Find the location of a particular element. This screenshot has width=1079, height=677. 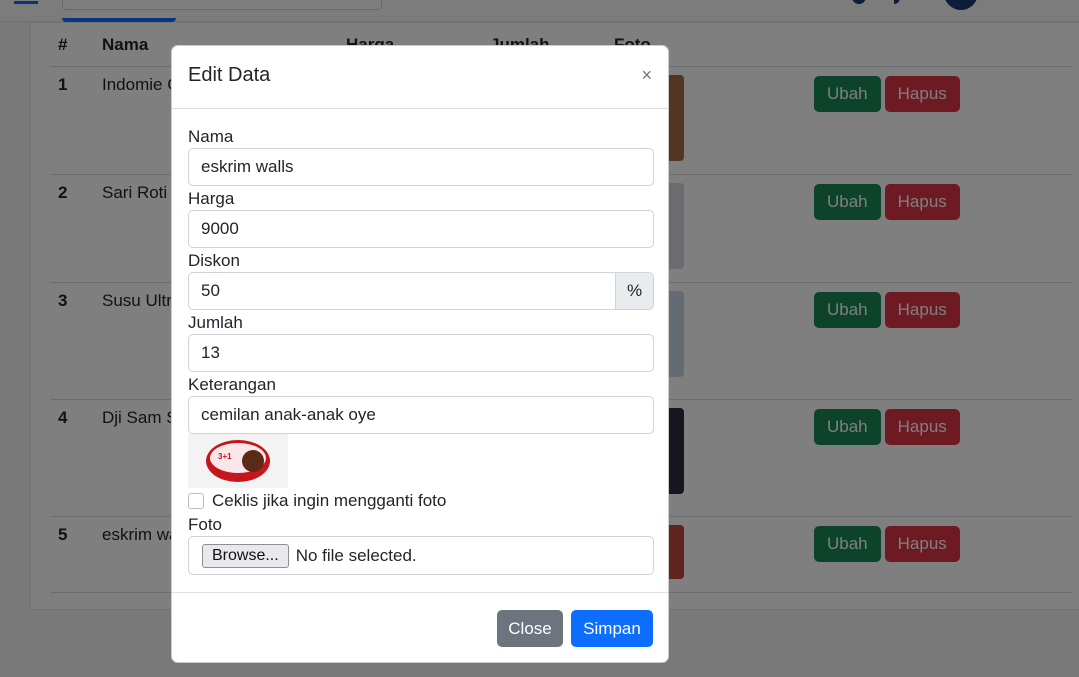

nama-label: Nama is located at coordinates (211, 136).